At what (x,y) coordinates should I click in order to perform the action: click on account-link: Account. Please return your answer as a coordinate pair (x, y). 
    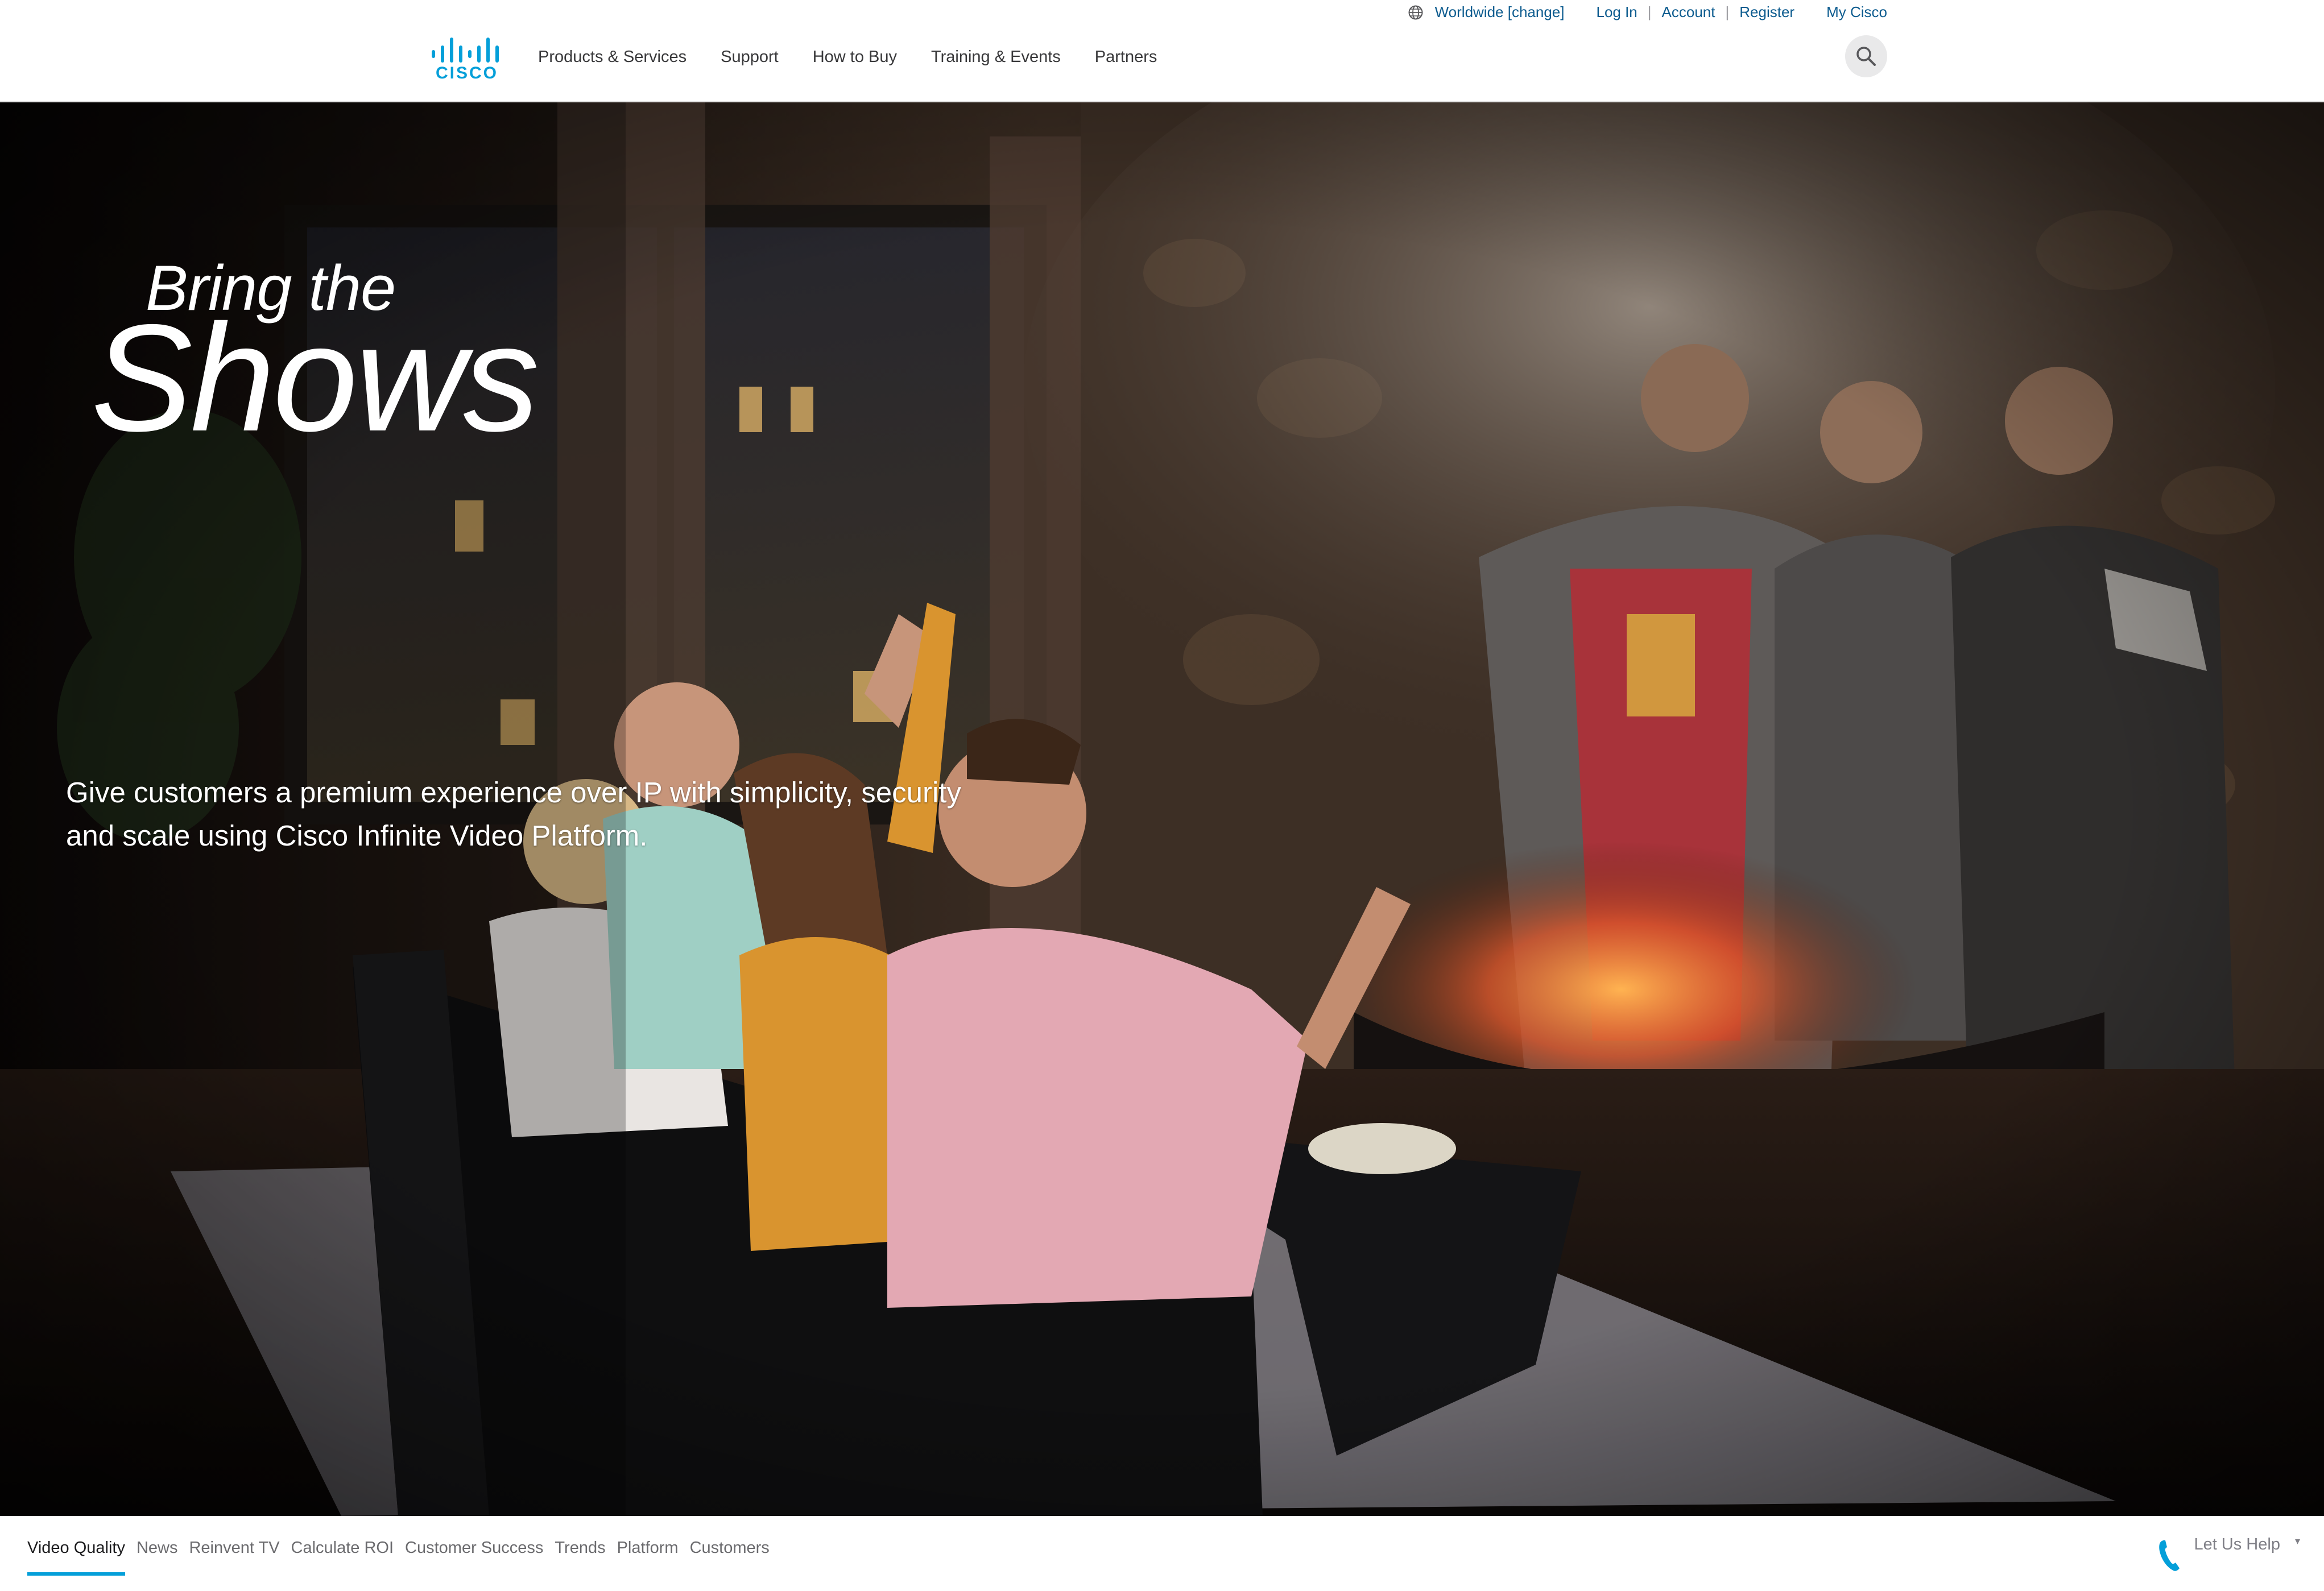
    Looking at the image, I should click on (1689, 12).